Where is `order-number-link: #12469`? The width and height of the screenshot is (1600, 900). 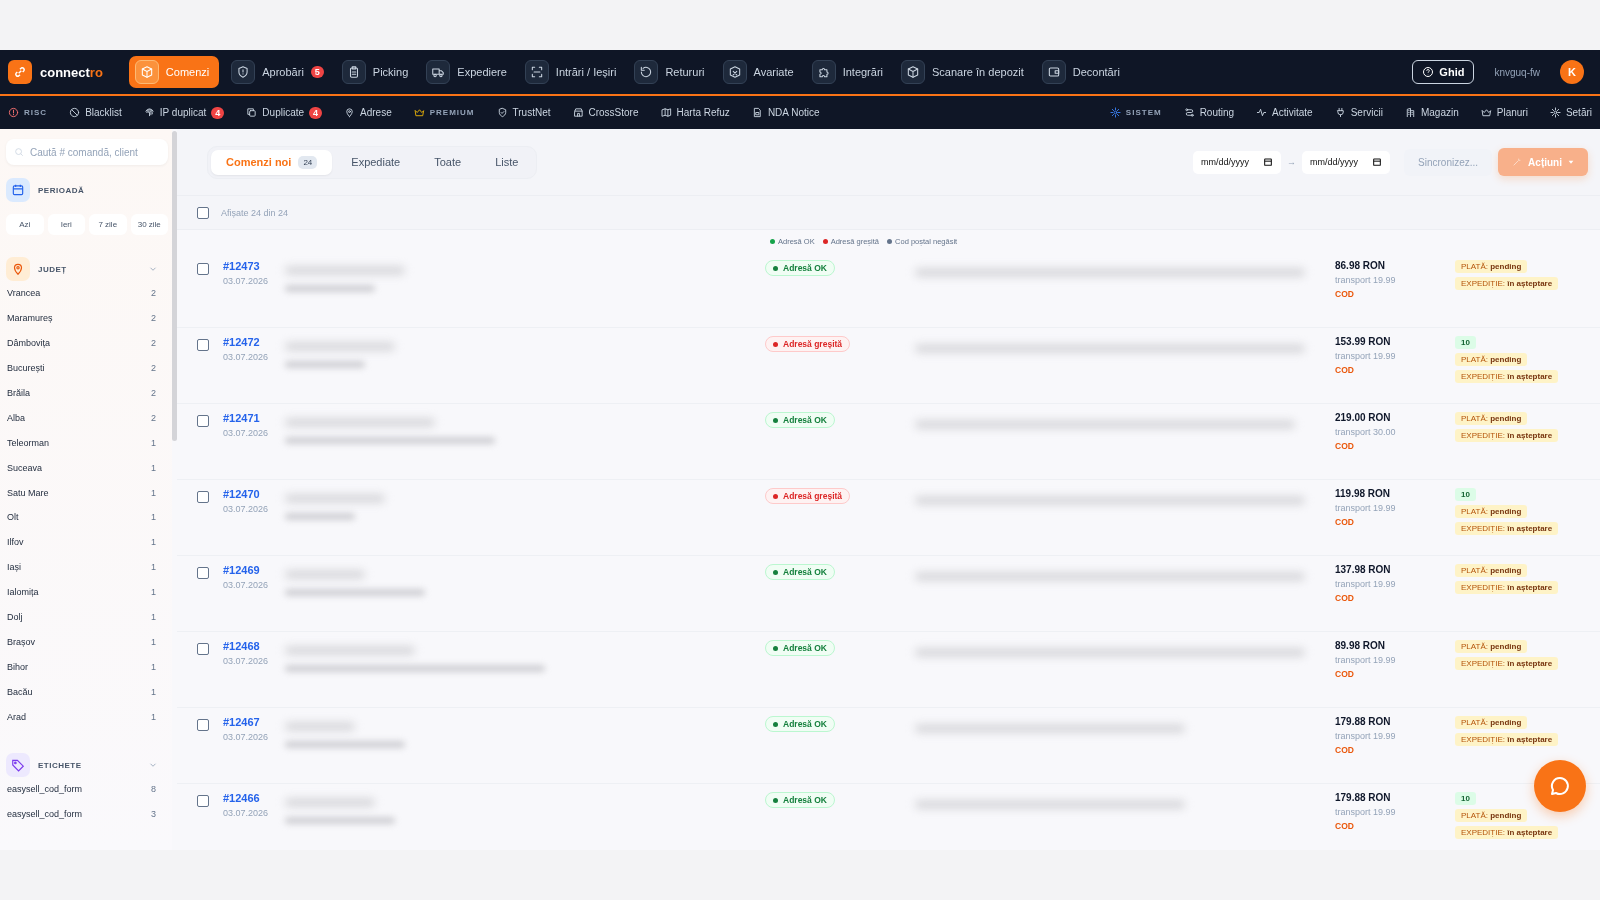
order-number-link: #12469 is located at coordinates (254, 570).